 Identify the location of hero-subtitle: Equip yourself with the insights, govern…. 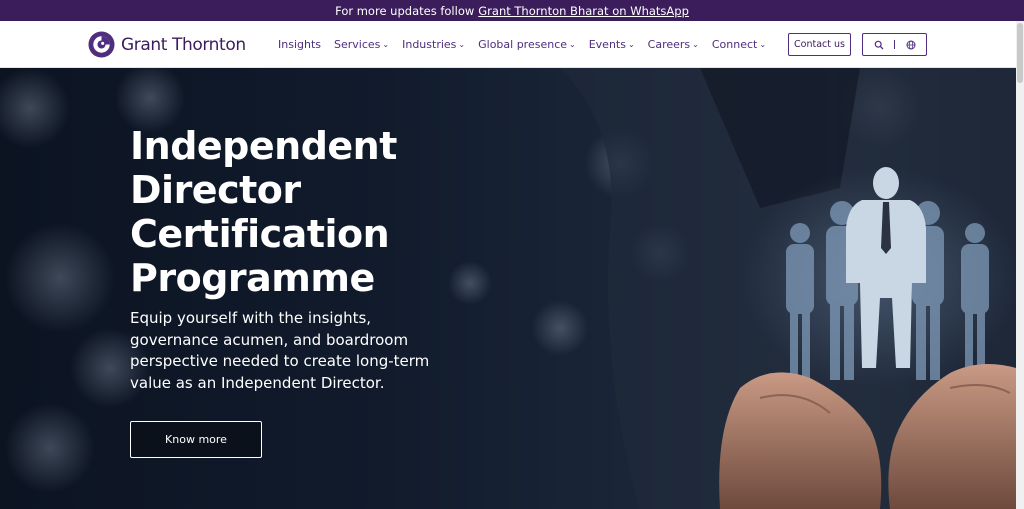
(280, 351).